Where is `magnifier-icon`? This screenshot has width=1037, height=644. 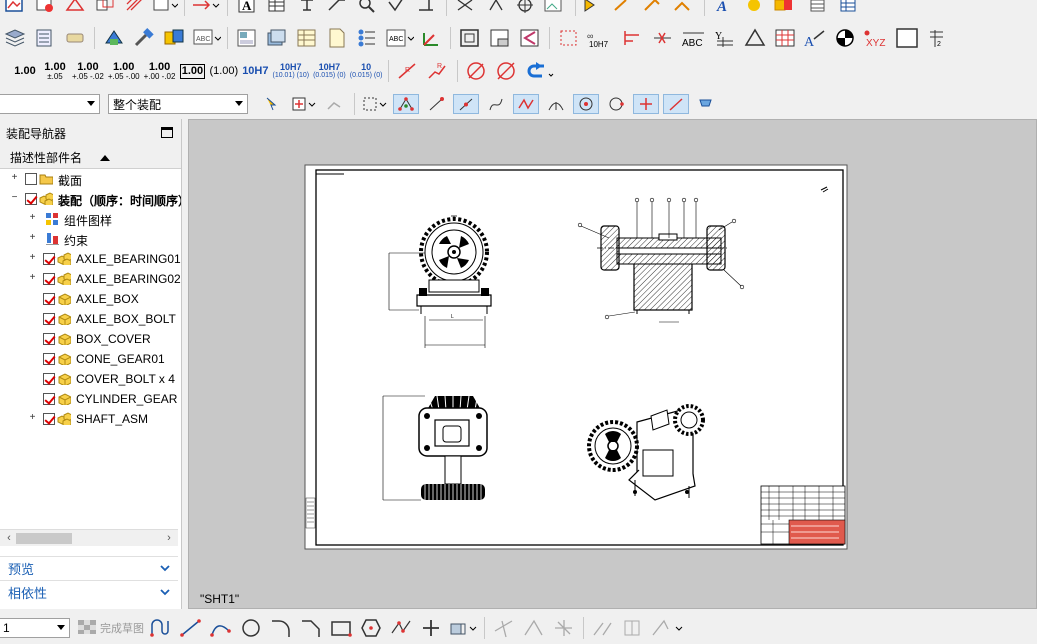 magnifier-icon is located at coordinates (367, 9).